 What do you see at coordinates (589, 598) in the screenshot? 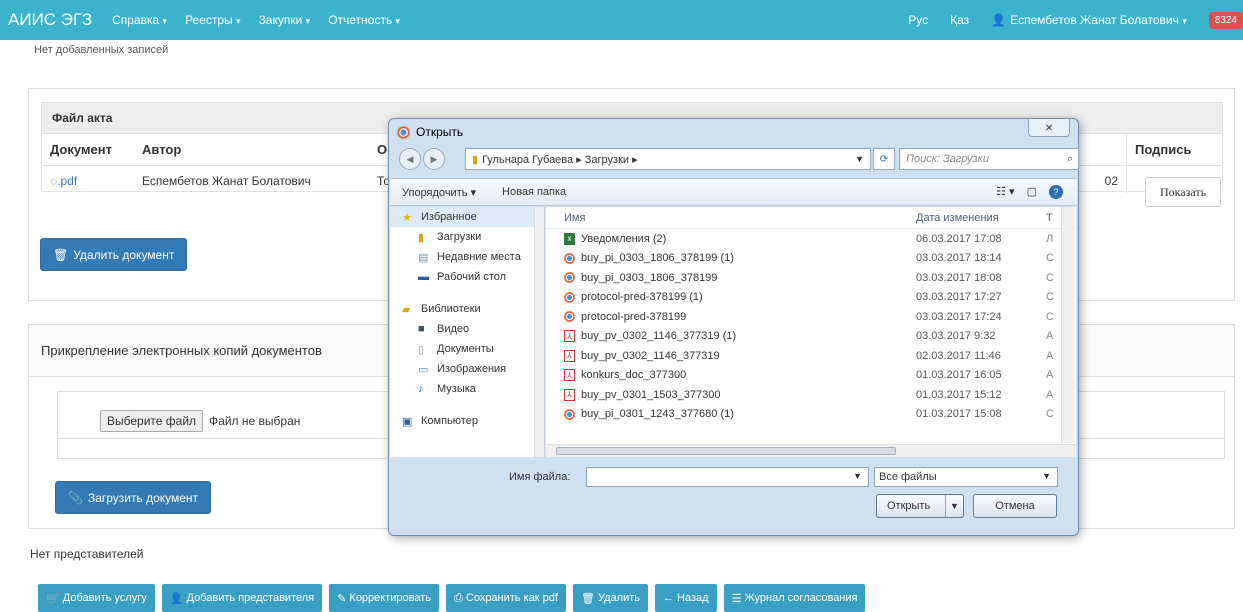
I see `trash-icon: 🗑` at bounding box center [589, 598].